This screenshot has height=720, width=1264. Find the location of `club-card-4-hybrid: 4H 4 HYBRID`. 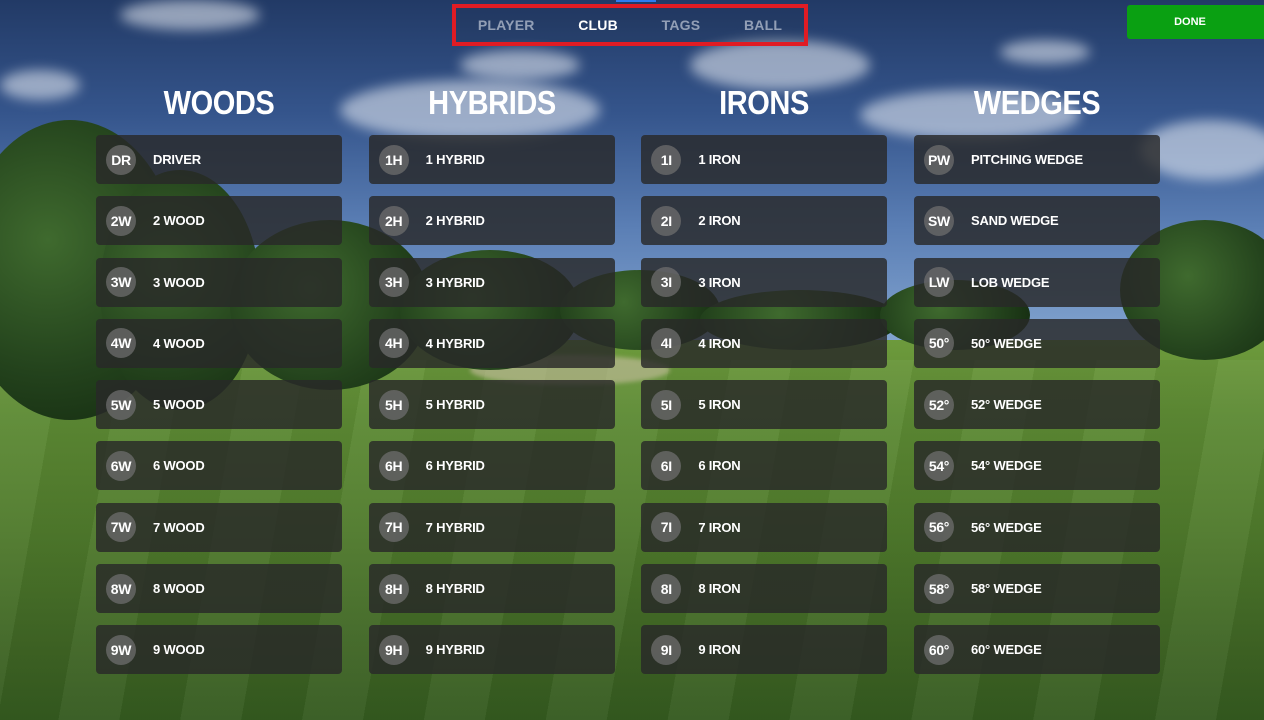

club-card-4-hybrid: 4H 4 HYBRID is located at coordinates (491, 343).